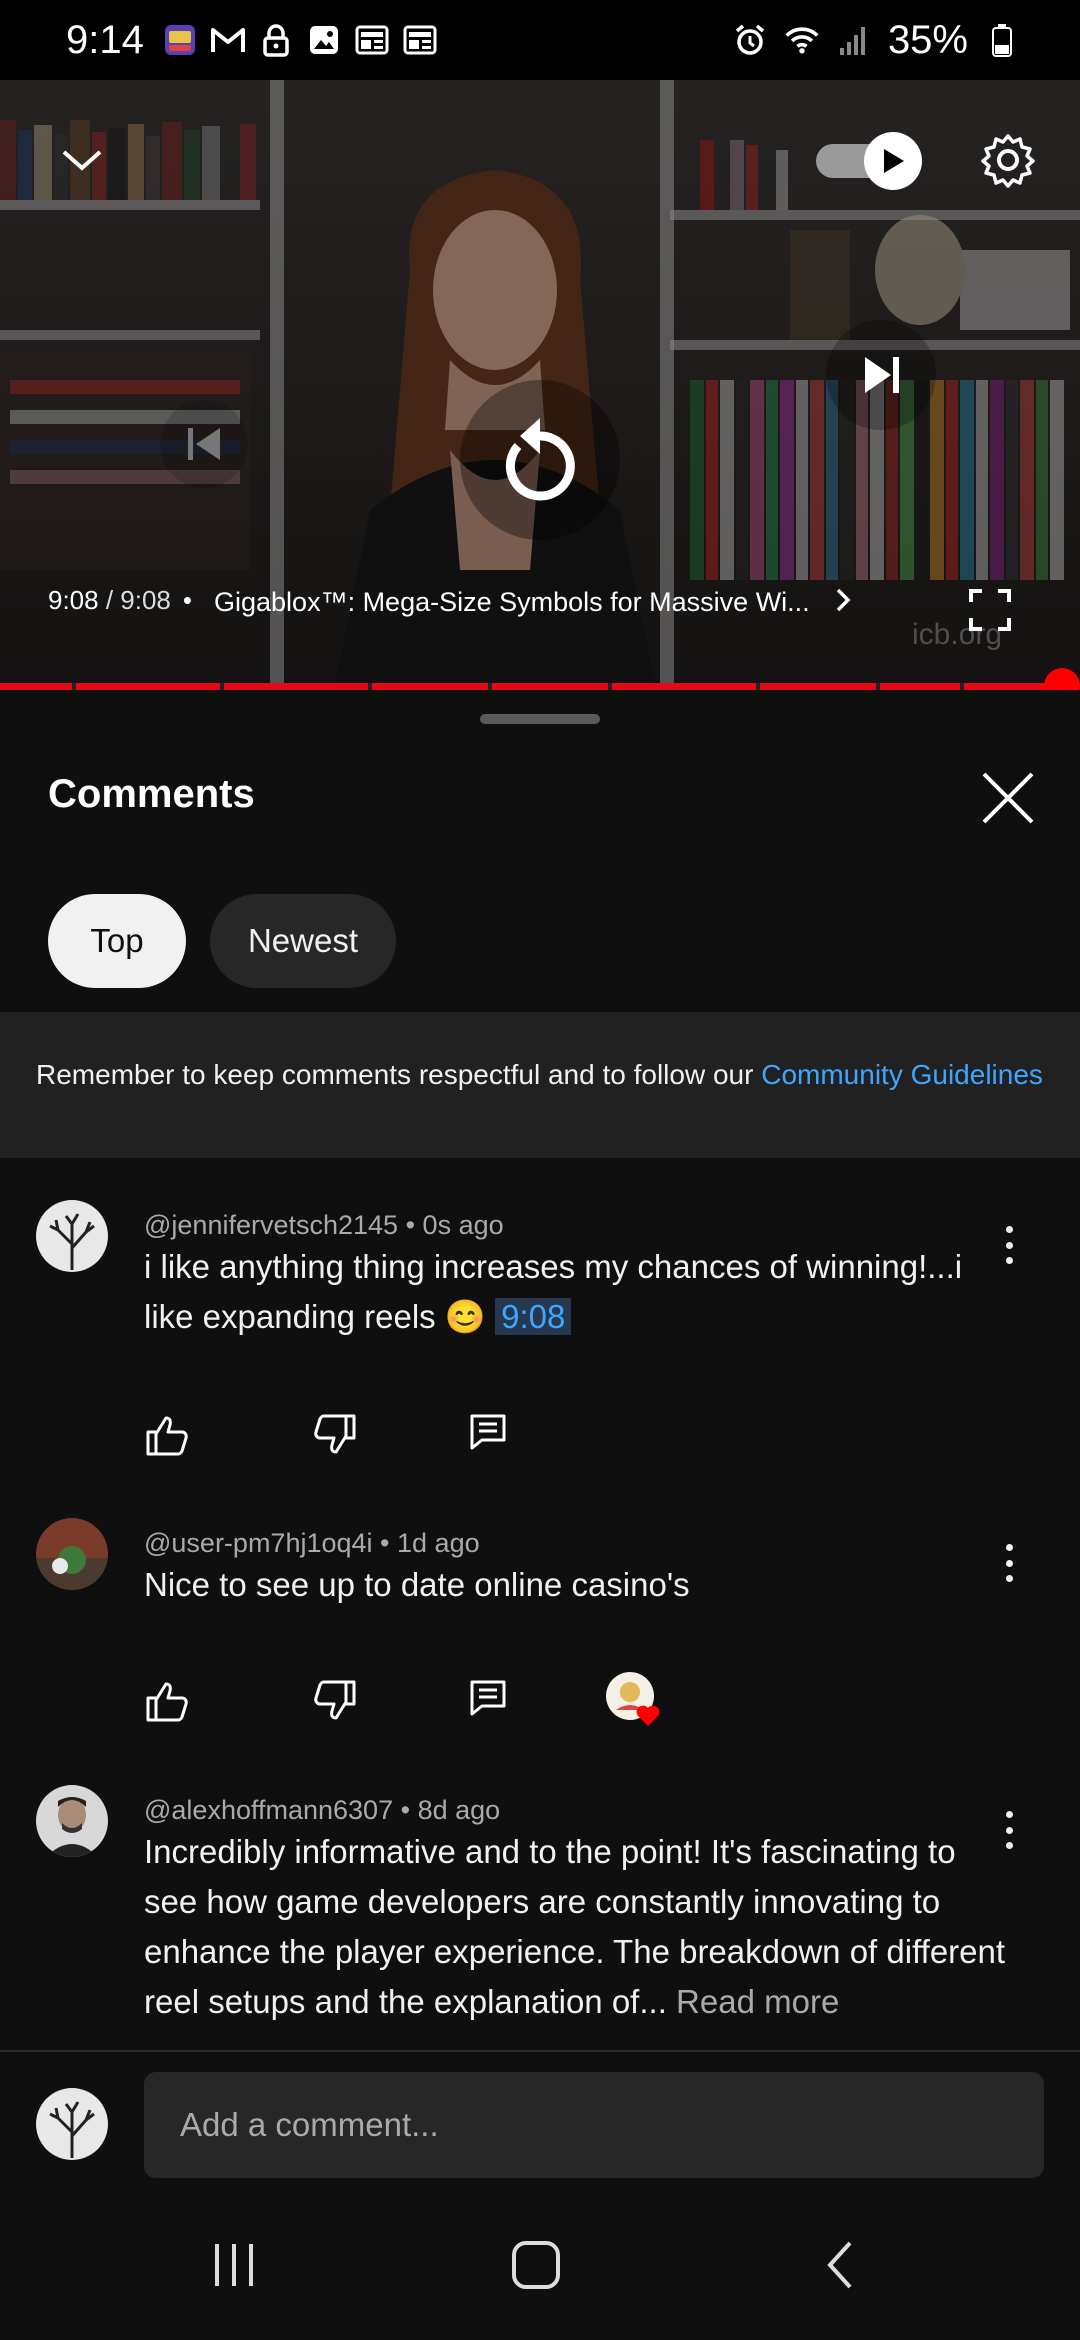 The image size is (1080, 2340). I want to click on comment-age: 0s ago, so click(463, 1225).